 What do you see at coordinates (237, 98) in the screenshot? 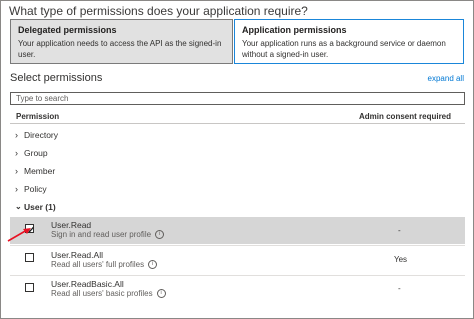
I see `search-input` at bounding box center [237, 98].